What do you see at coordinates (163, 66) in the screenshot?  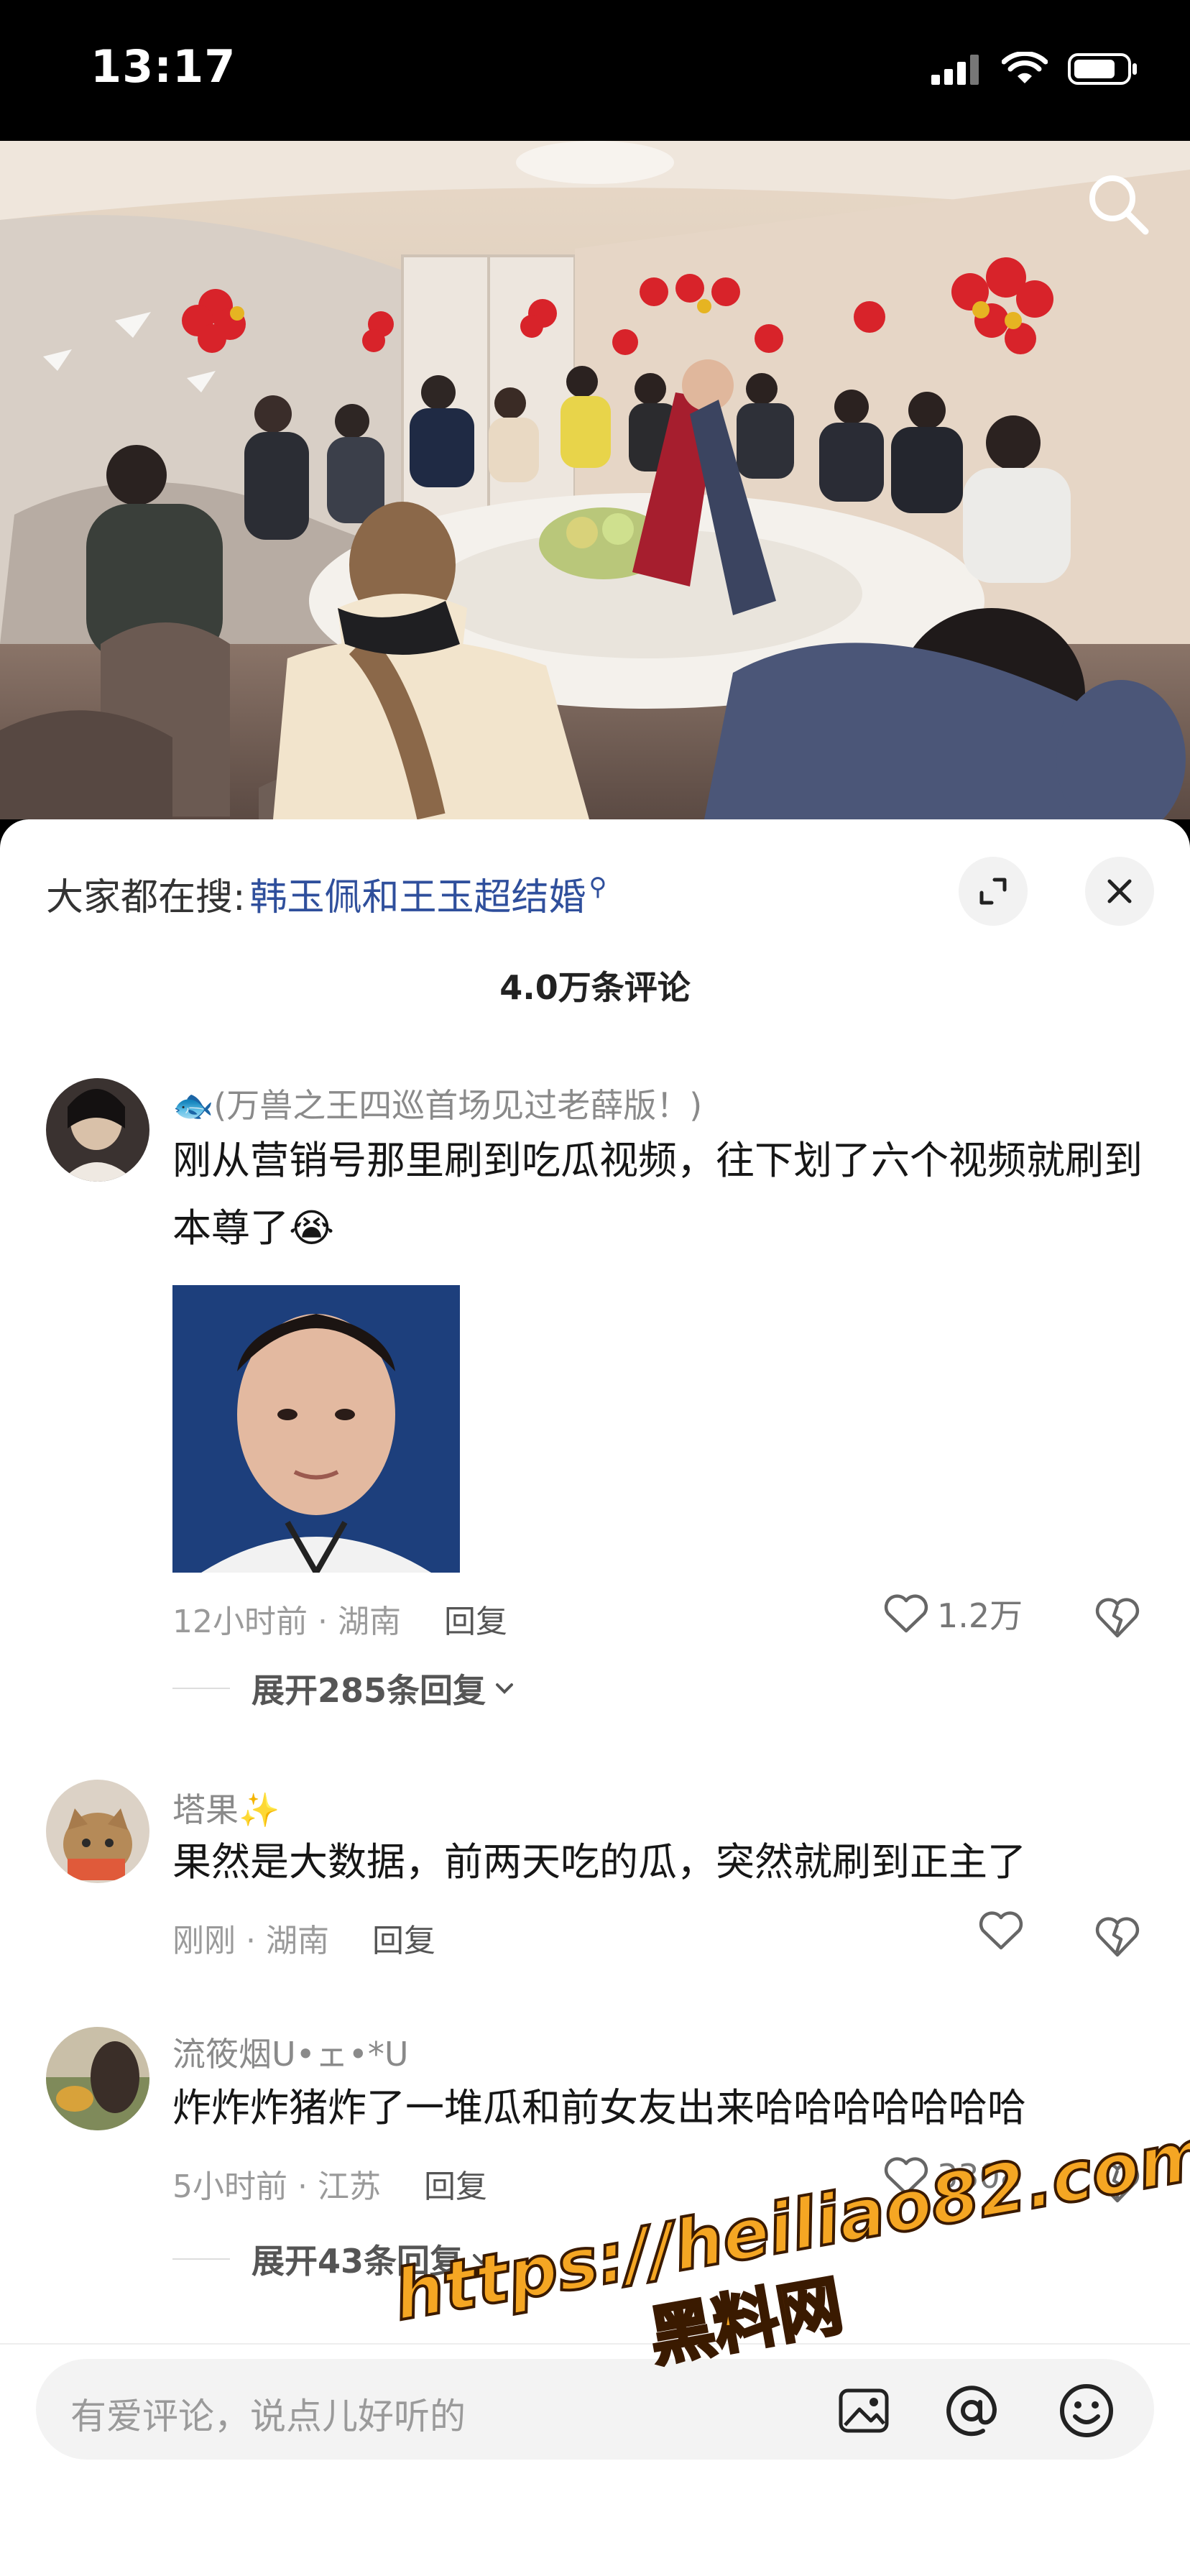 I see `status-time: 13:17` at bounding box center [163, 66].